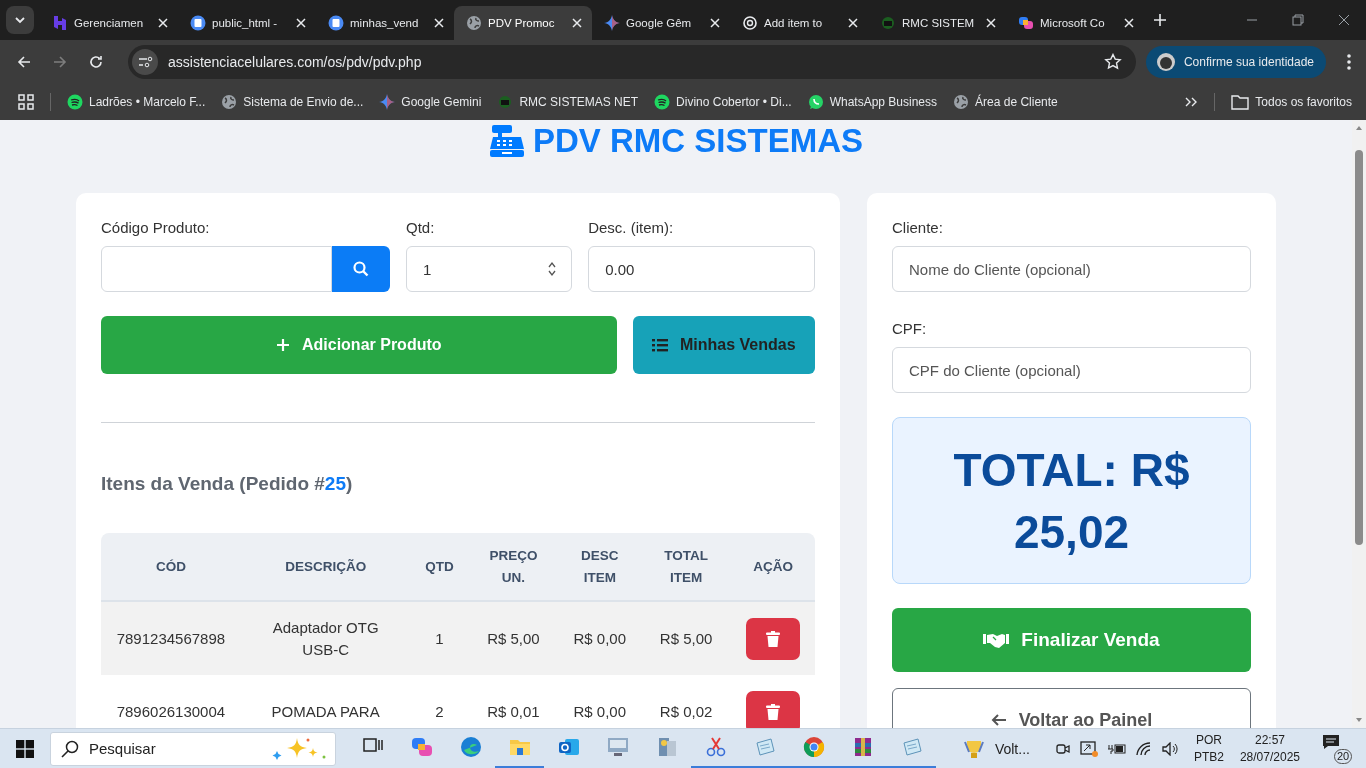 The height and width of the screenshot is (768, 1366). I want to click on chevrons-icon, so click(1191, 102).